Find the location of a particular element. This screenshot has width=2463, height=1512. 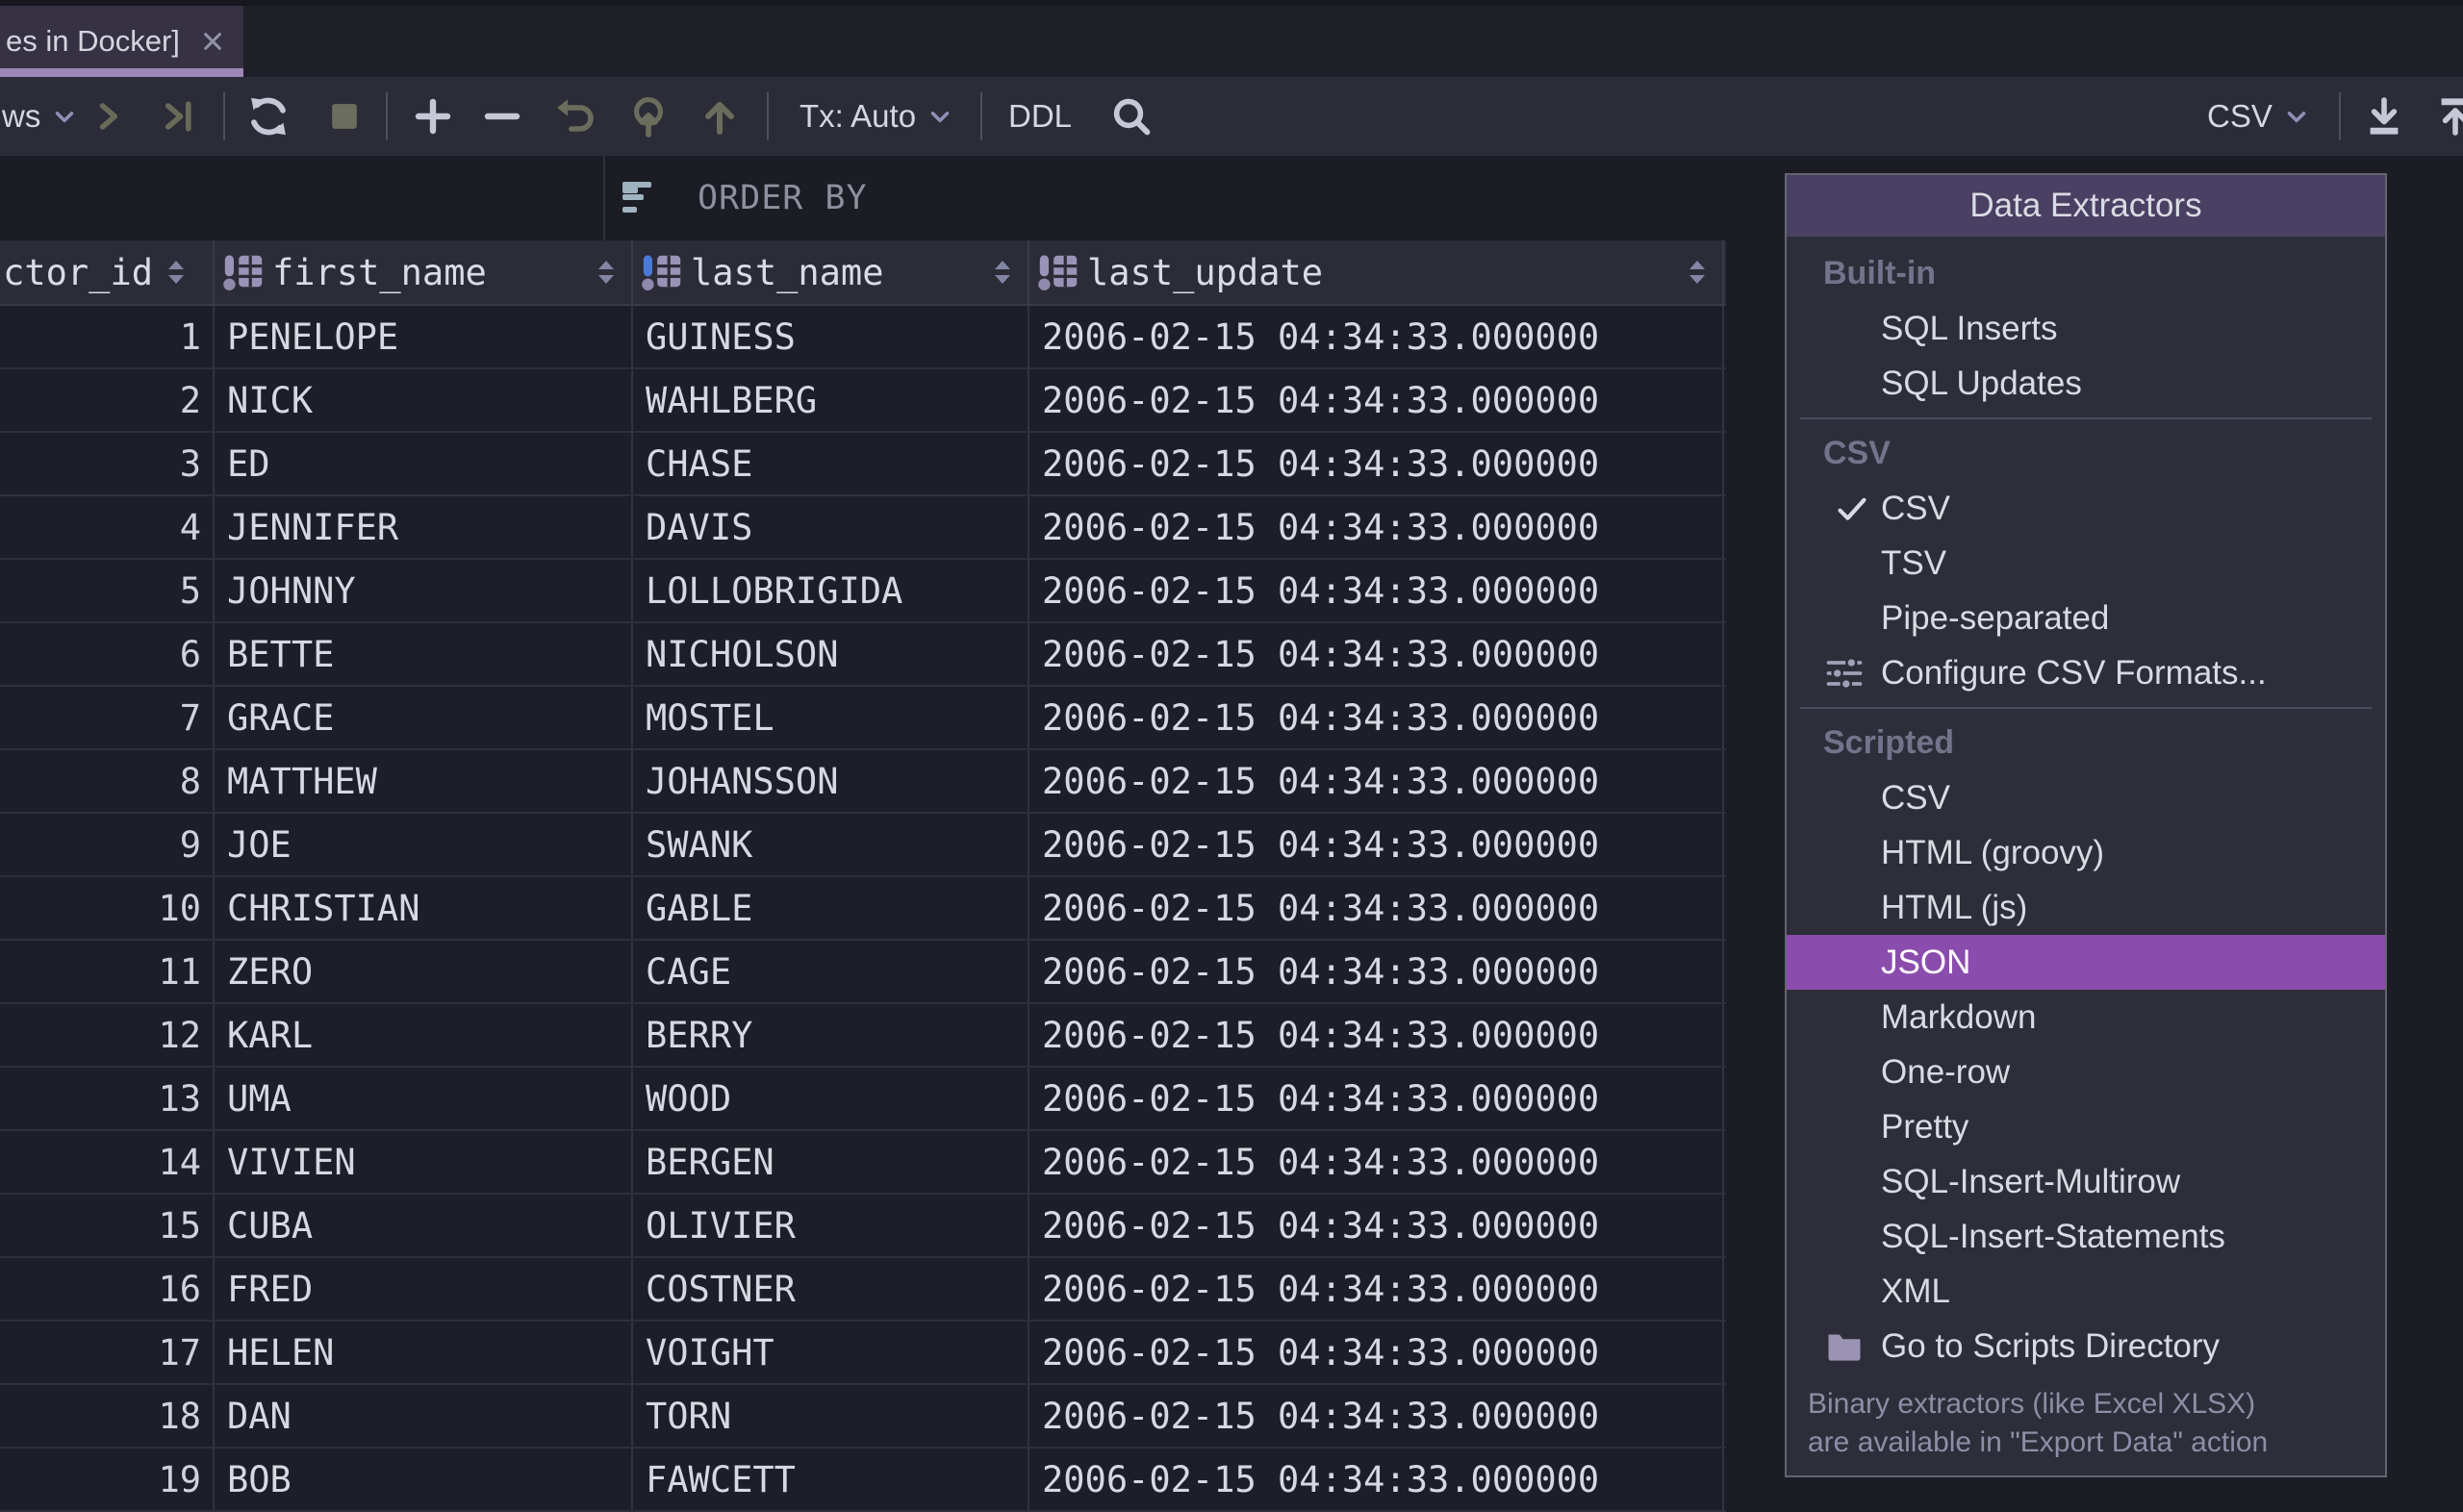

row-id-cell: 12 is located at coordinates (108, 1035).